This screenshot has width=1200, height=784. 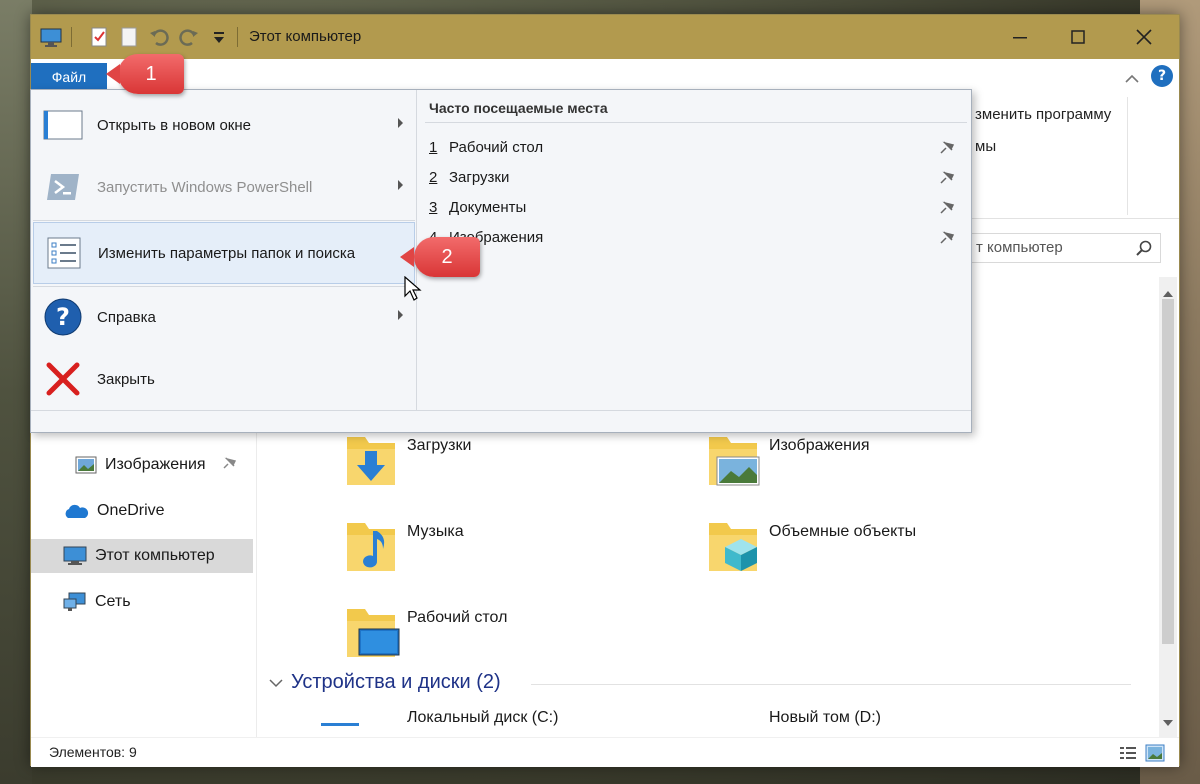 I want to click on folder-tile-music: Музыка, so click(x=513, y=545).